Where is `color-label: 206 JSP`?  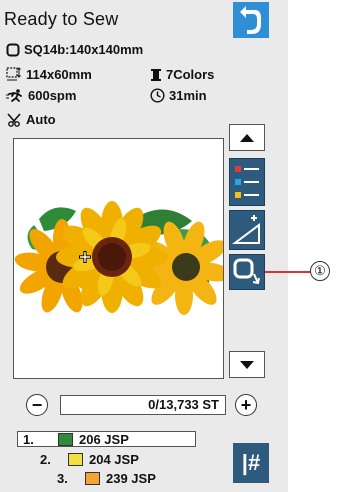
color-label: 206 JSP is located at coordinates (104, 439).